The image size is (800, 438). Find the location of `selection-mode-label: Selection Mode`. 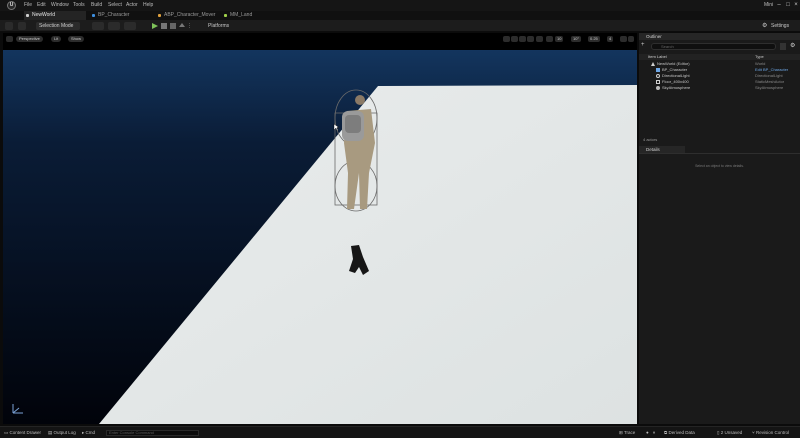

selection-mode-label: Selection Mode is located at coordinates (56, 26).